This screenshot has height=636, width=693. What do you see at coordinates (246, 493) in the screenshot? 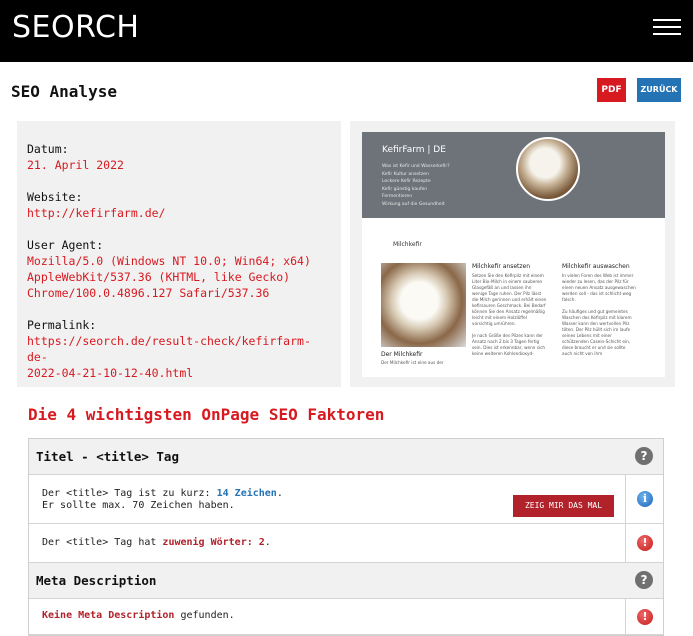
I see `title-char-count: 14 Zeichen` at bounding box center [246, 493].